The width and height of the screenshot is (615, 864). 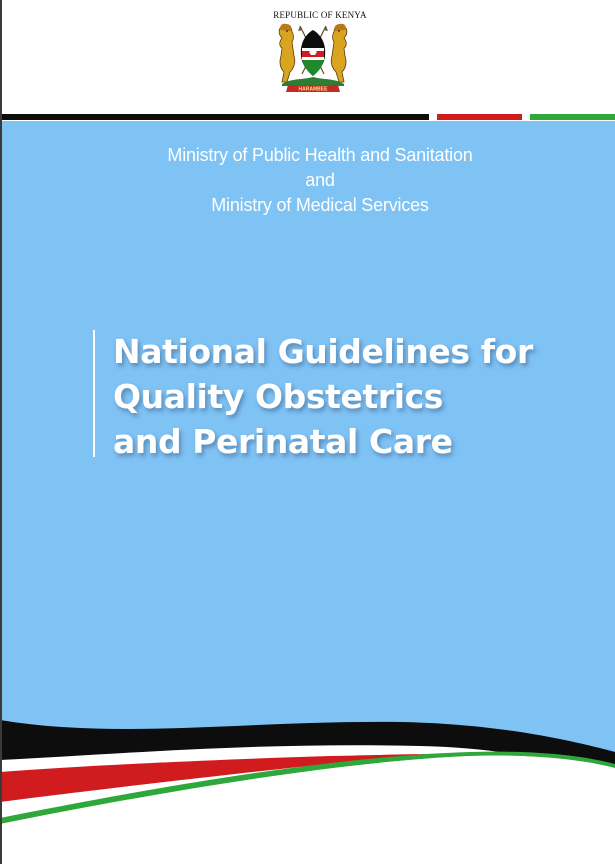 What do you see at coordinates (278, 396) in the screenshot?
I see `title-line-2: Quality Obstetrics` at bounding box center [278, 396].